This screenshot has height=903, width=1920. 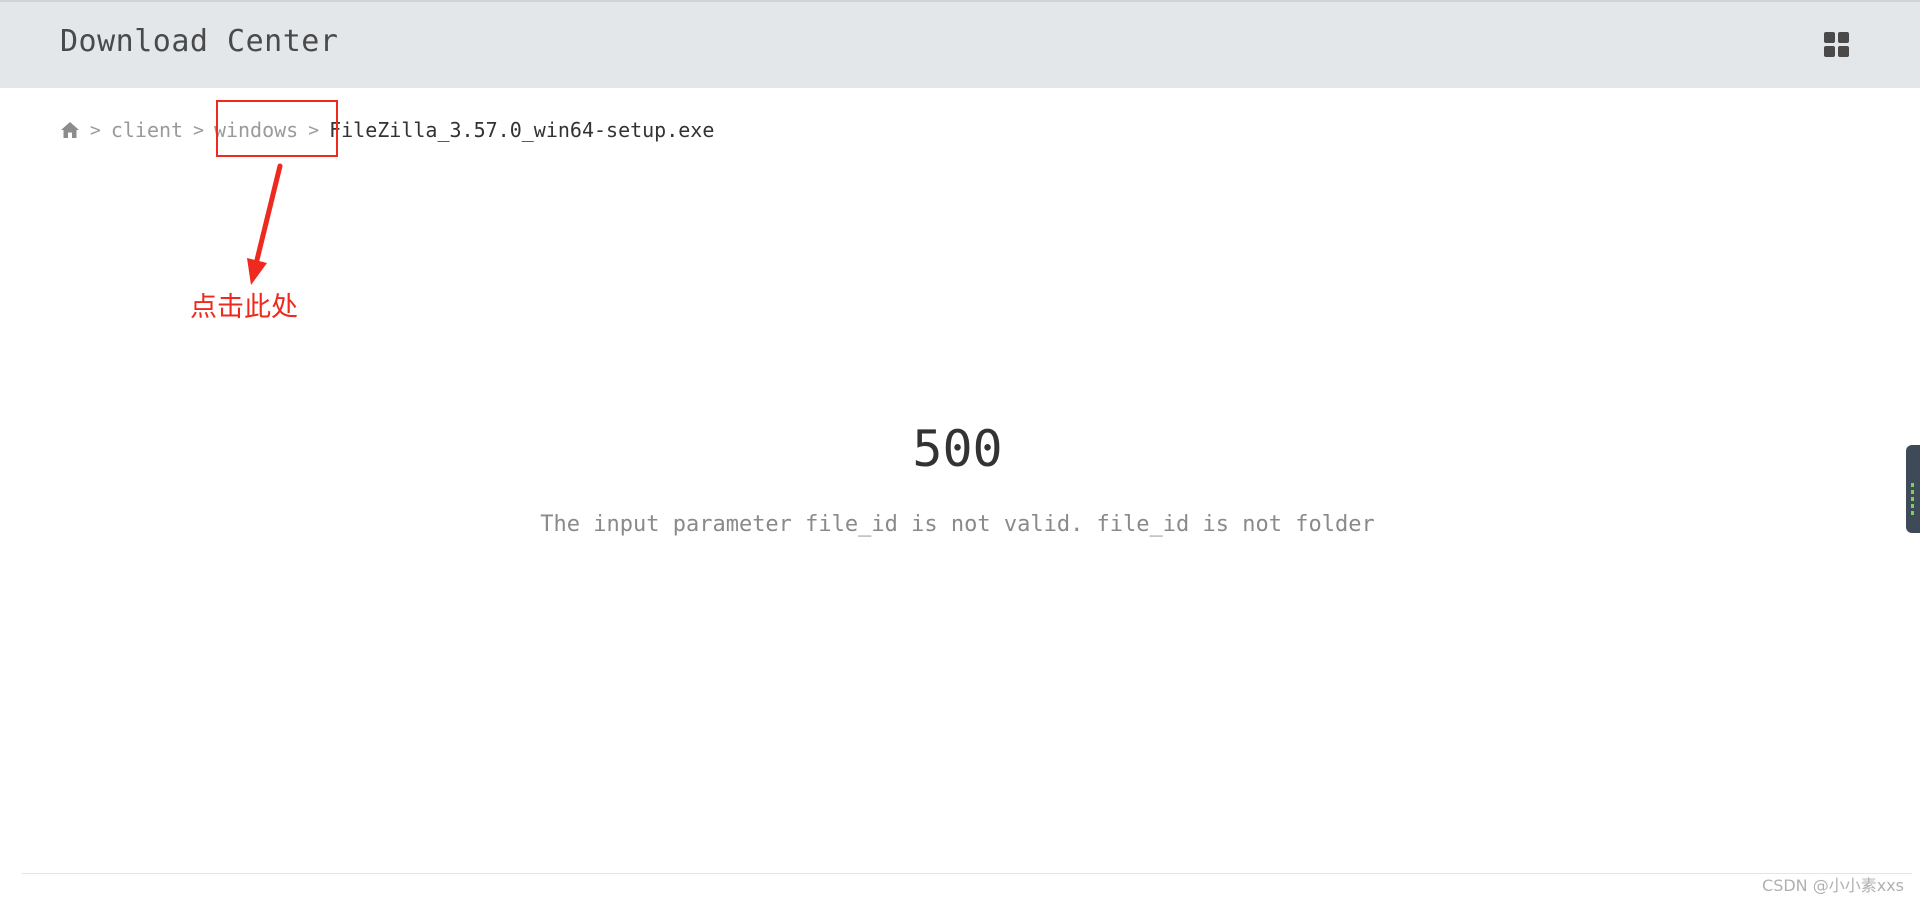 What do you see at coordinates (967, 873) in the screenshot?
I see `footer-divider` at bounding box center [967, 873].